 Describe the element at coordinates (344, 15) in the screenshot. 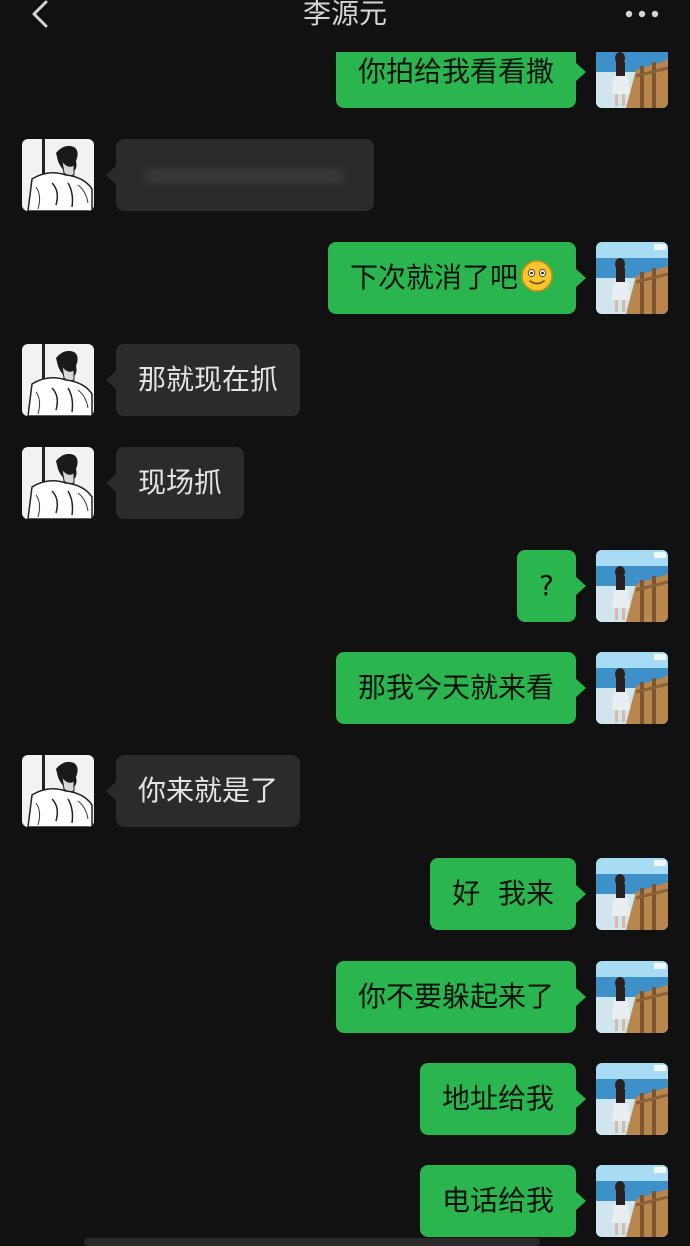

I see `chat-title: 李源元` at that location.